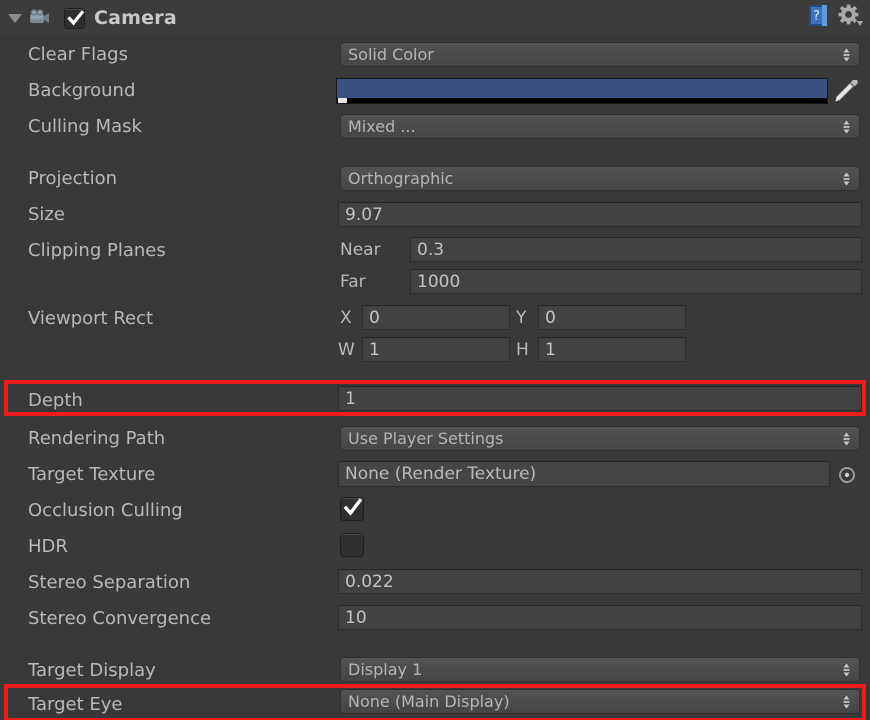 The height and width of the screenshot is (720, 870). What do you see at coordinates (92, 670) in the screenshot?
I see `label-target-display: Target Display` at bounding box center [92, 670].